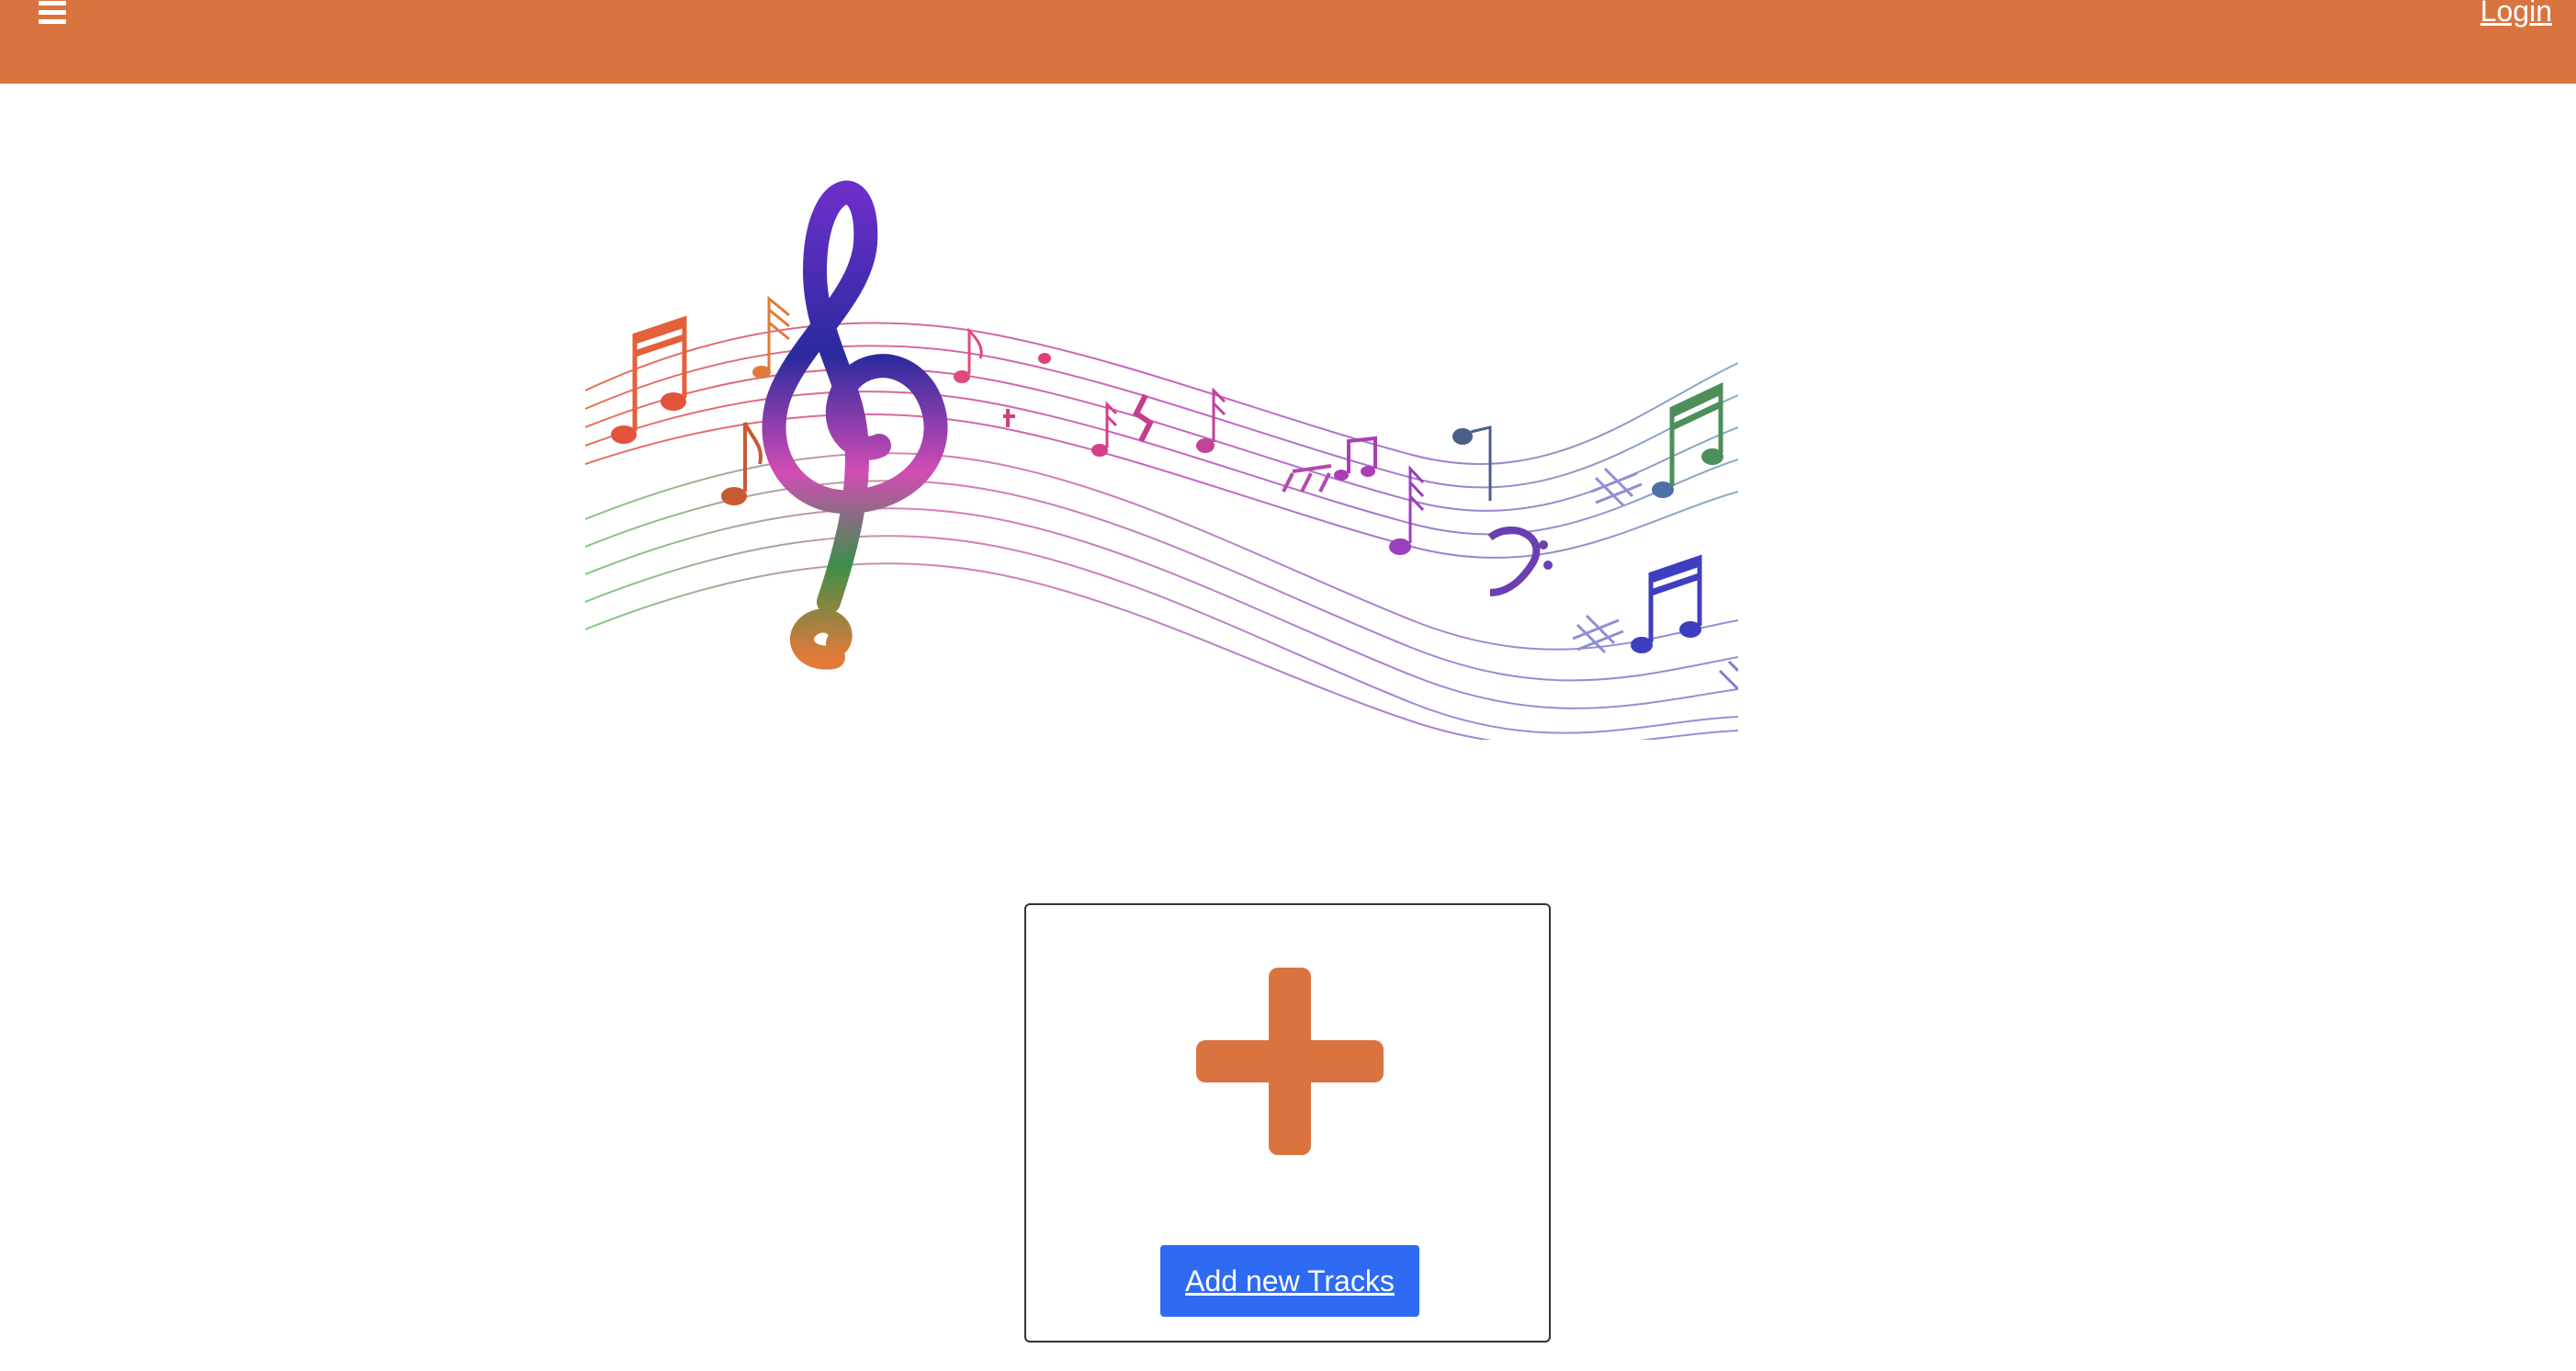 Image resolution: width=2576 pixels, height=1371 pixels. Describe the element at coordinates (1289, 1281) in the screenshot. I see `add-new-tracks-button: Add new Tracks` at that location.